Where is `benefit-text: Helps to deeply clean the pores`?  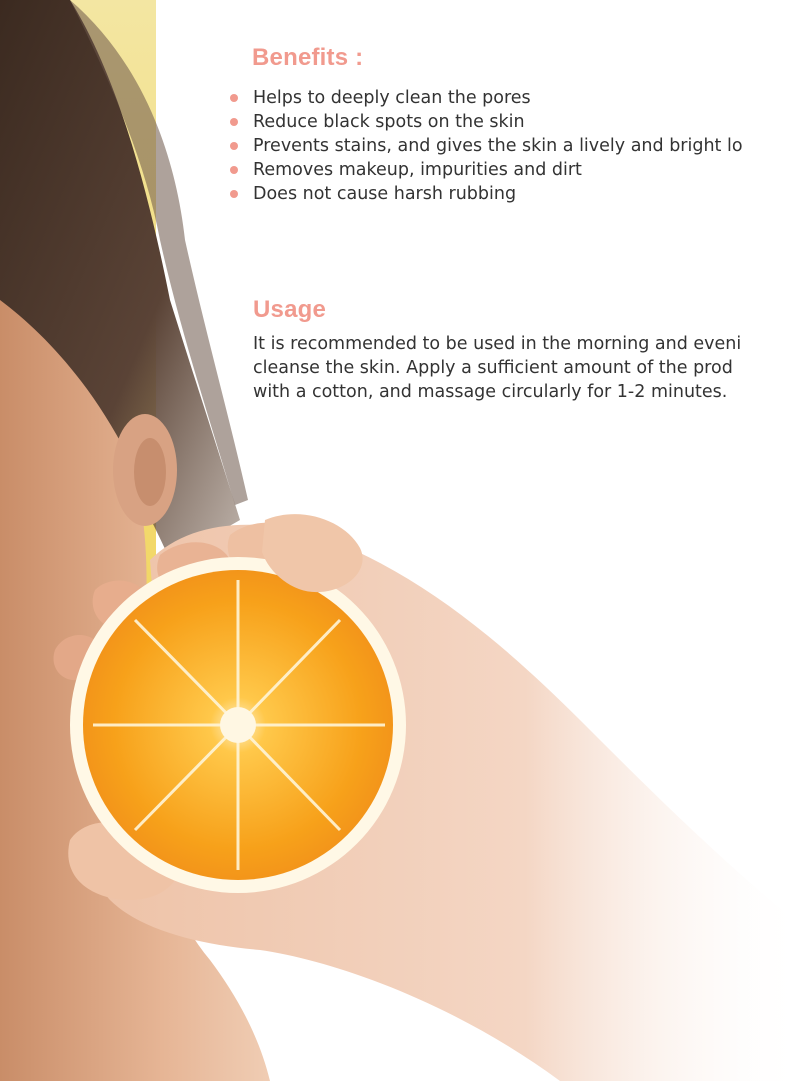
benefit-text: Helps to deeply clean the pores is located at coordinates (392, 98).